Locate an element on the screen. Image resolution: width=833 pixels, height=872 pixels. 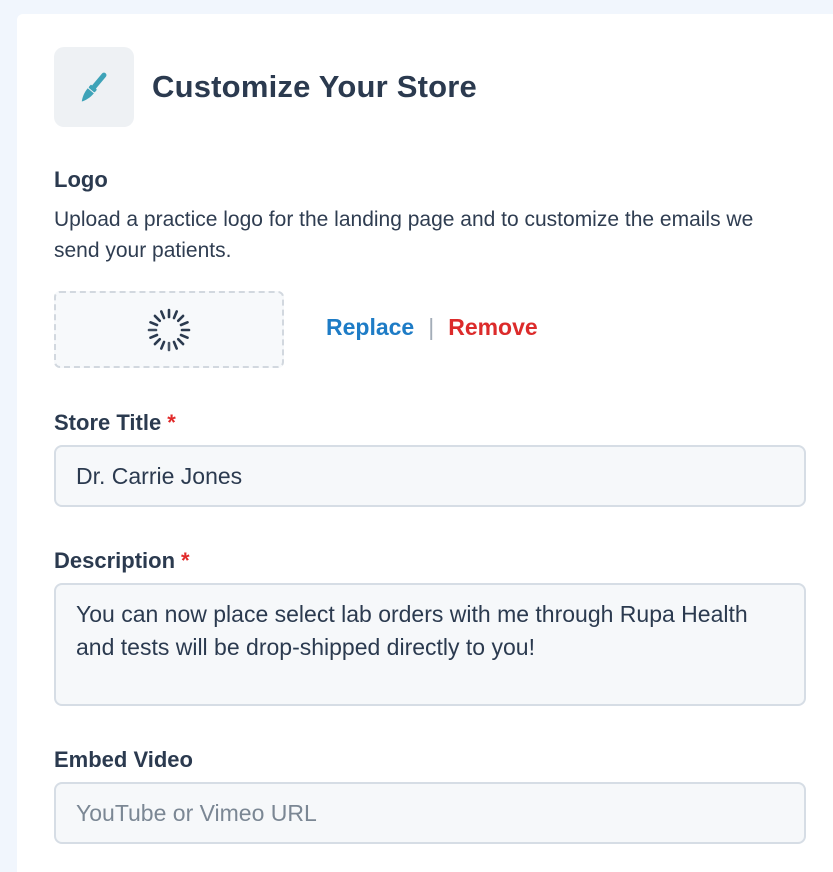
page-title: Customize Your Store is located at coordinates (314, 86).